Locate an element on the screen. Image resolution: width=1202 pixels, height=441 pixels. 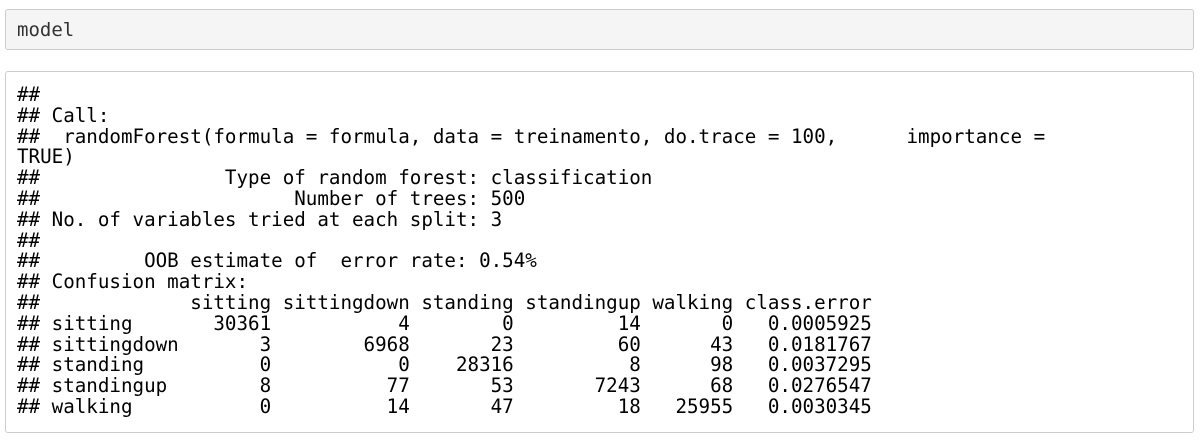
confusion-matrix-row: ## sitting 30361 4 0 14 0 0.0005925 is located at coordinates (444, 323).